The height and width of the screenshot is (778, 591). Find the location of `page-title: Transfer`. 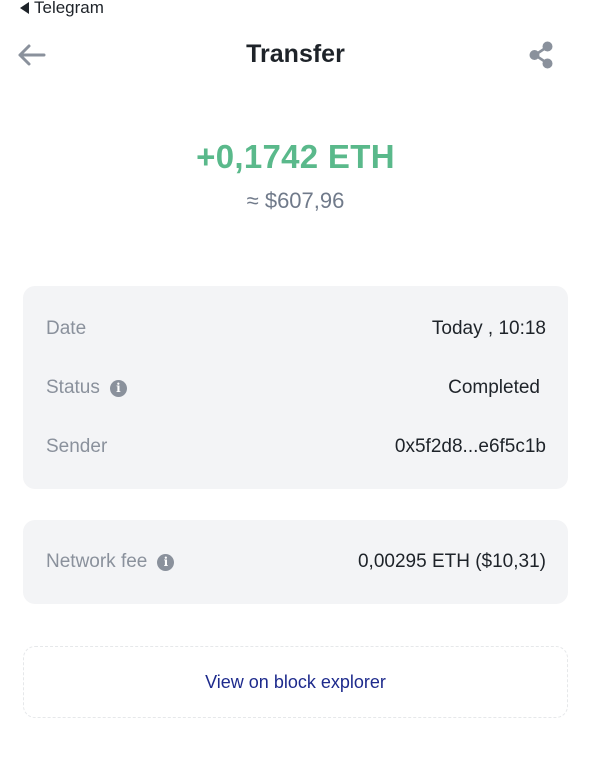

page-title: Transfer is located at coordinates (295, 54).